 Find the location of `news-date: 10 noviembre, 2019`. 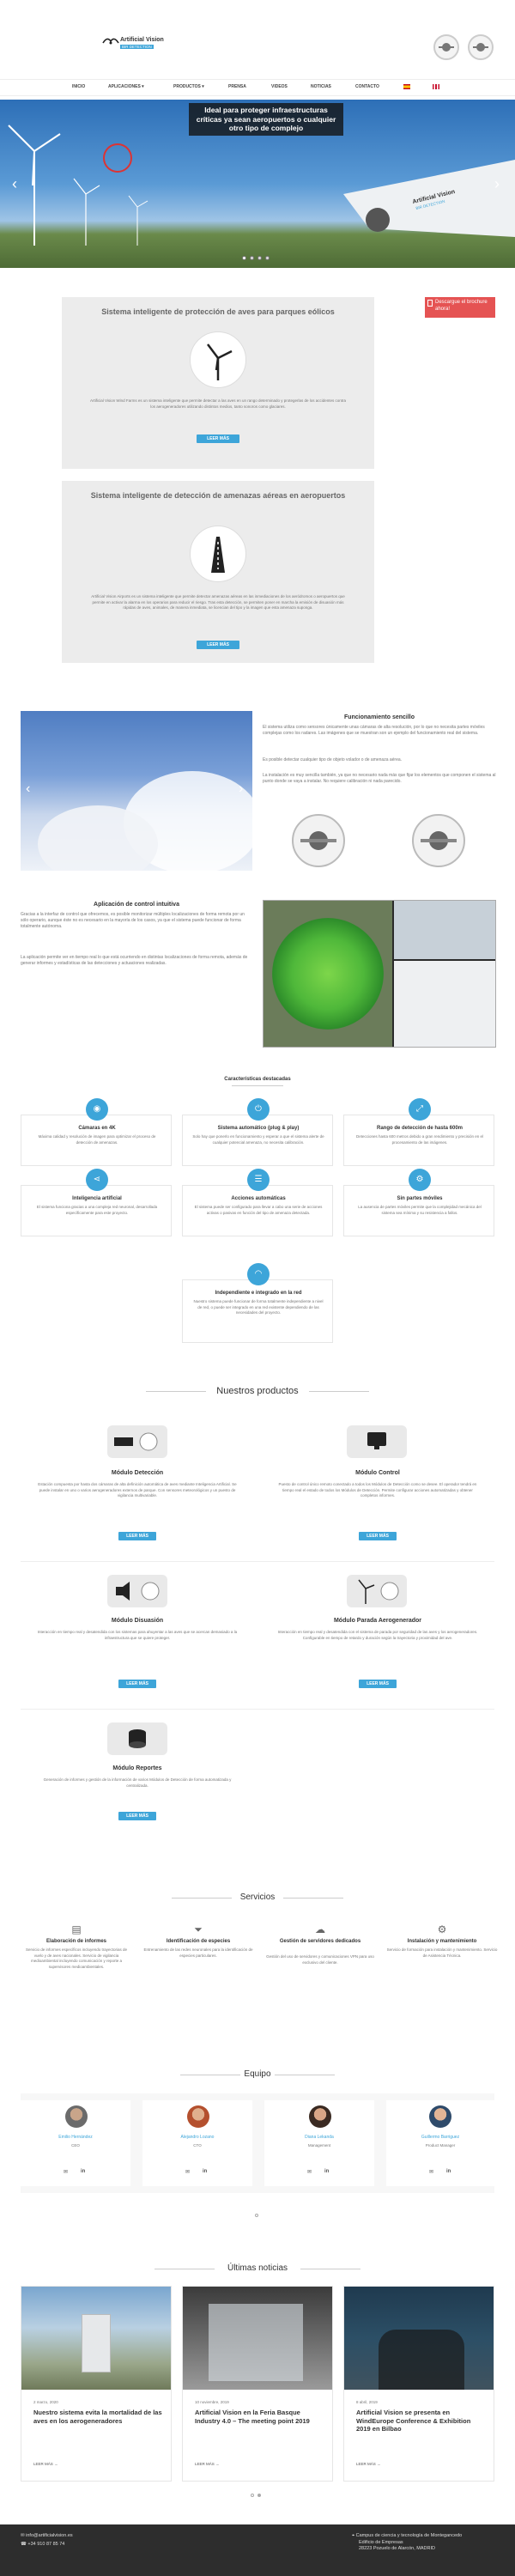

news-date: 10 noviembre, 2019 is located at coordinates (212, 2402).